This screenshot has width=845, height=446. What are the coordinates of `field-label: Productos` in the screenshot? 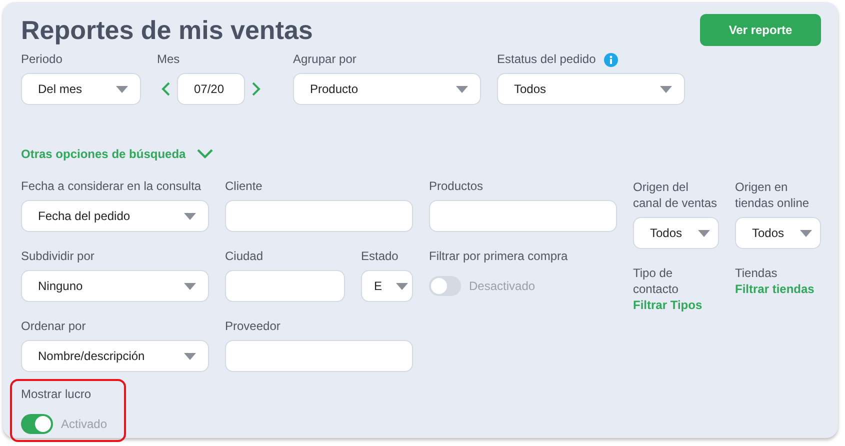 It's located at (456, 186).